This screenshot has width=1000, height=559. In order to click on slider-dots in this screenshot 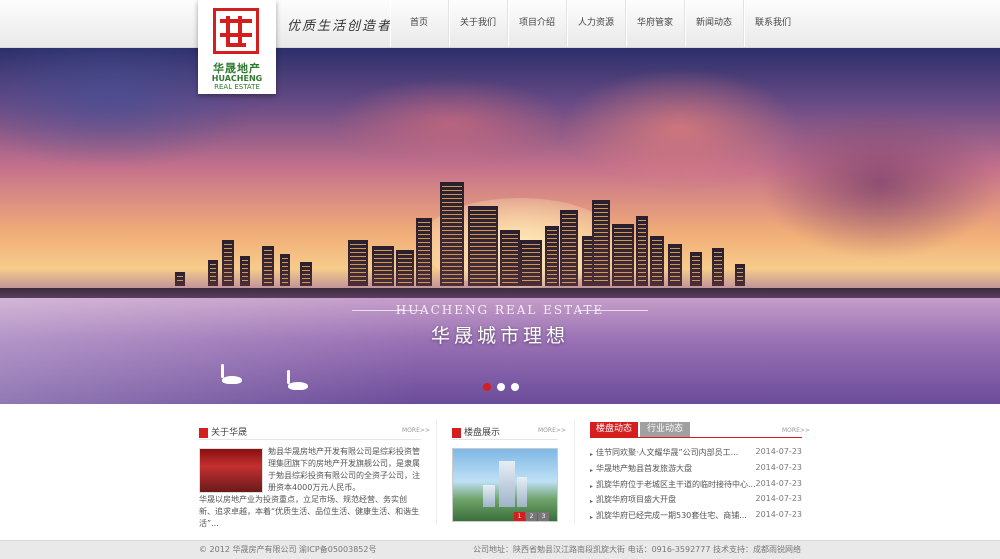, I will do `click(501, 387)`.